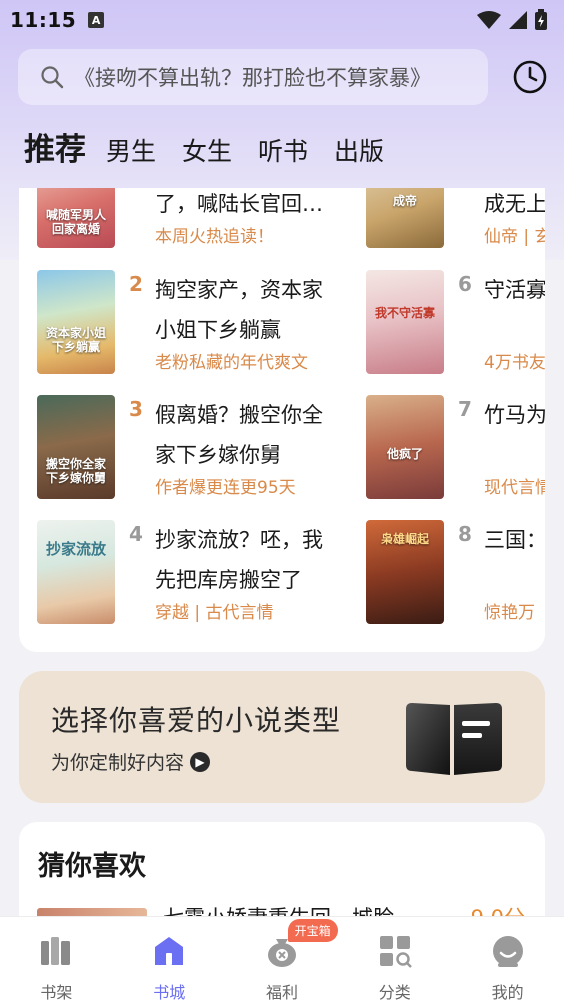  What do you see at coordinates (514, 447) in the screenshot?
I see `book-info: 竹马为身，我 现代言情` at bounding box center [514, 447].